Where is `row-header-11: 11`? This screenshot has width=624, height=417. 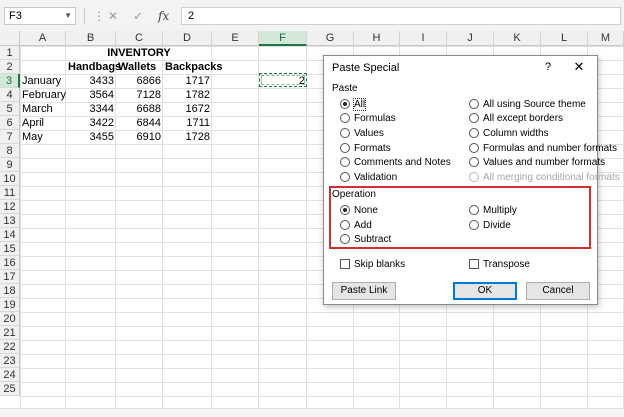
row-header-11: 11 is located at coordinates (10, 193).